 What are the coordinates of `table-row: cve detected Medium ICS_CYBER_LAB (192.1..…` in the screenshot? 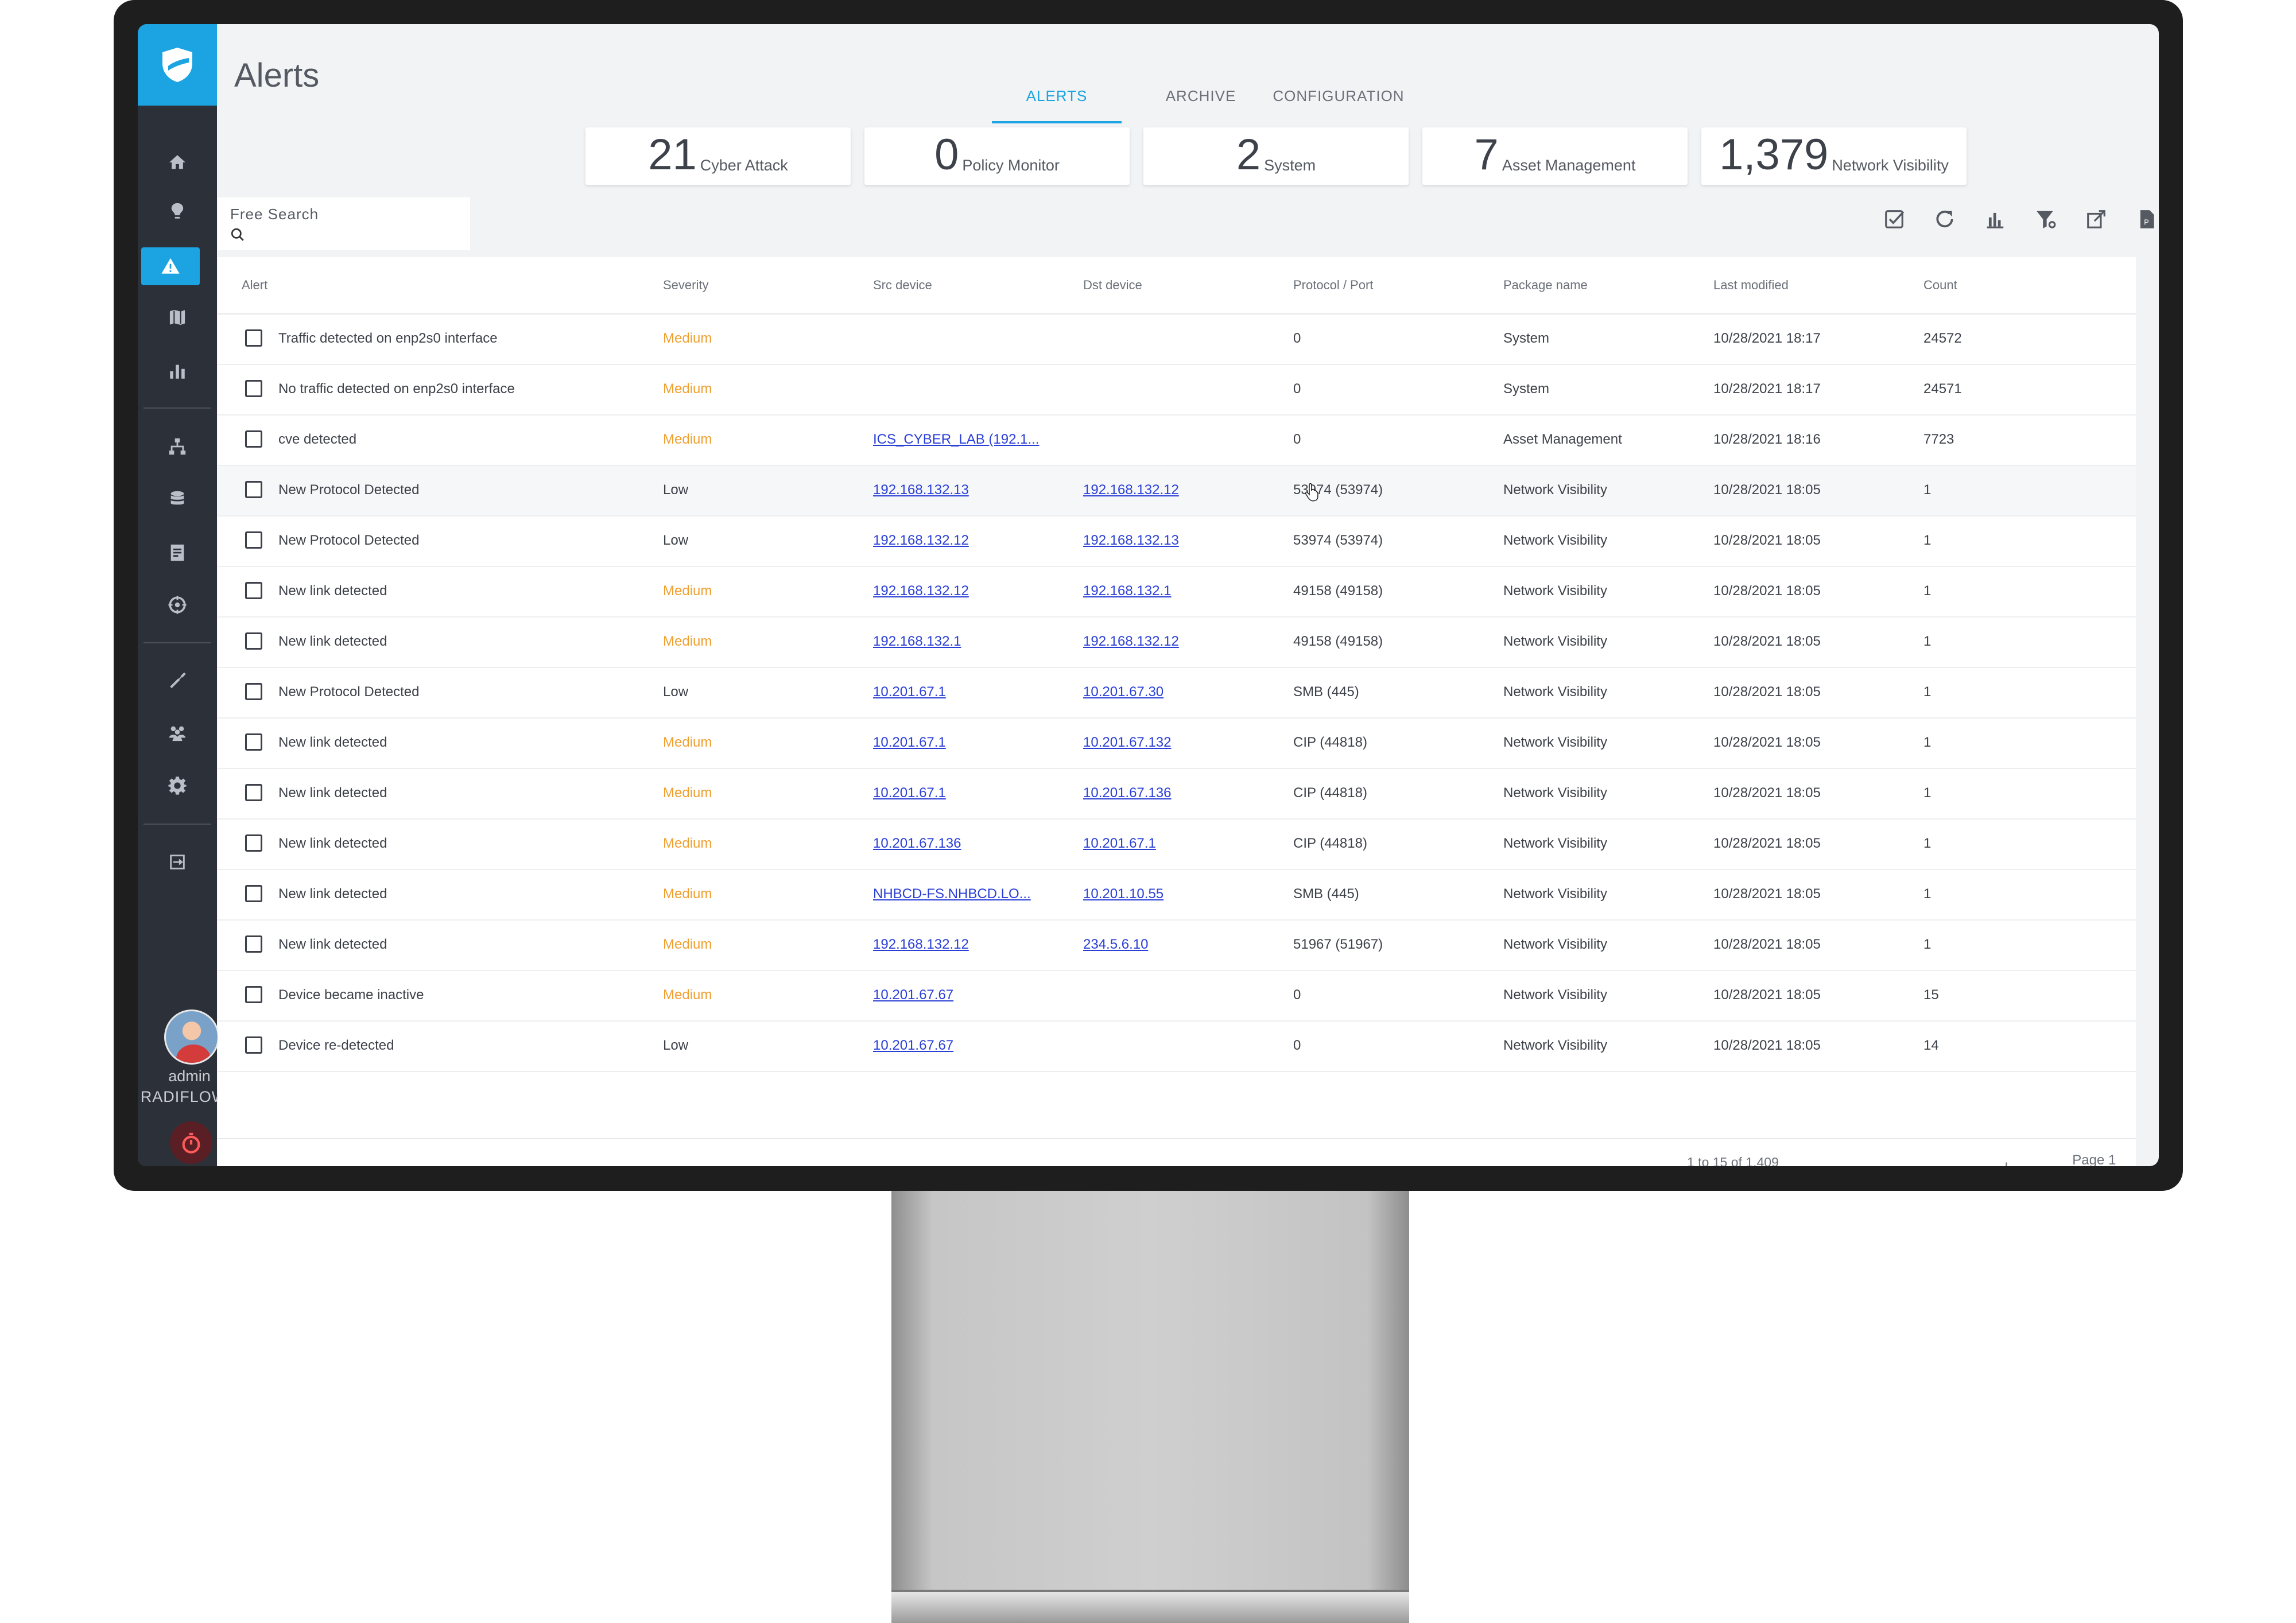 It's located at (1177, 441).